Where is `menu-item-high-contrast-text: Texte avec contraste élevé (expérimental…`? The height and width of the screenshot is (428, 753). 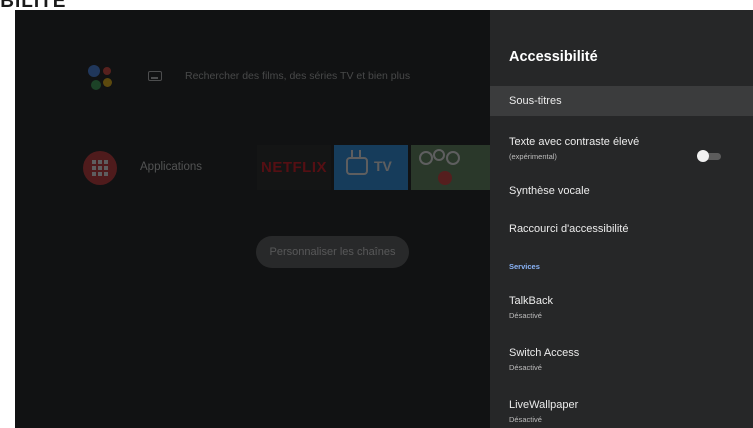
menu-item-high-contrast-text: Texte avec contraste élevé (expérimental… is located at coordinates (621, 150).